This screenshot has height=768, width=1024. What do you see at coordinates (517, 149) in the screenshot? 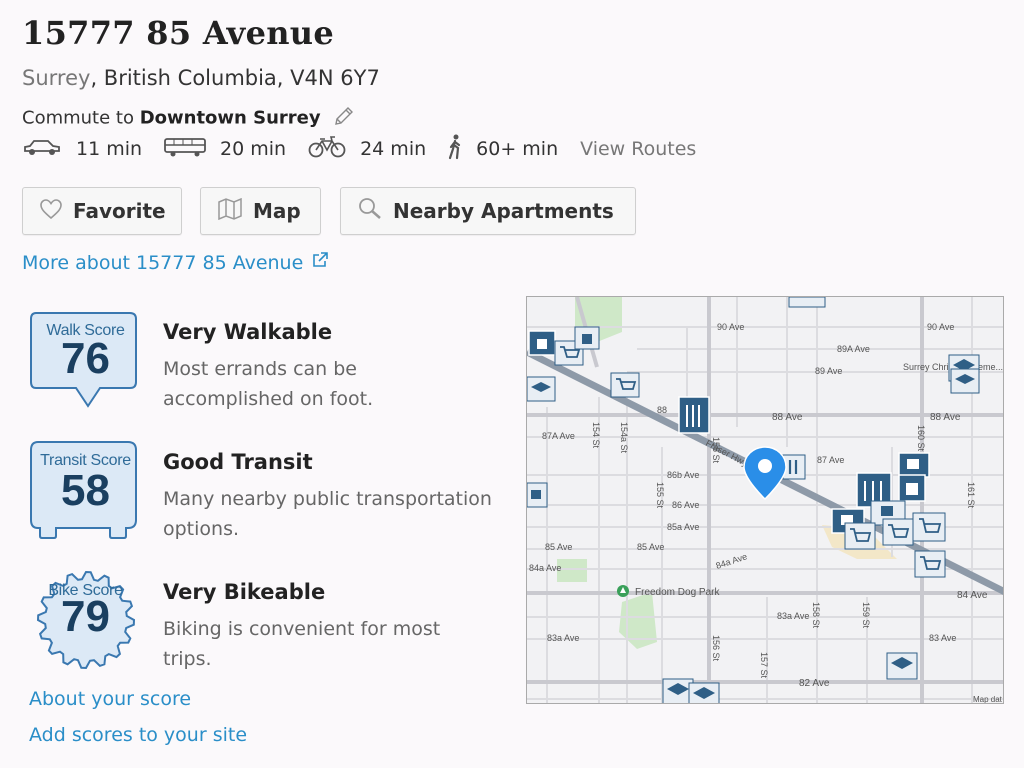
I see `mode-walk-time: 60+ min` at bounding box center [517, 149].